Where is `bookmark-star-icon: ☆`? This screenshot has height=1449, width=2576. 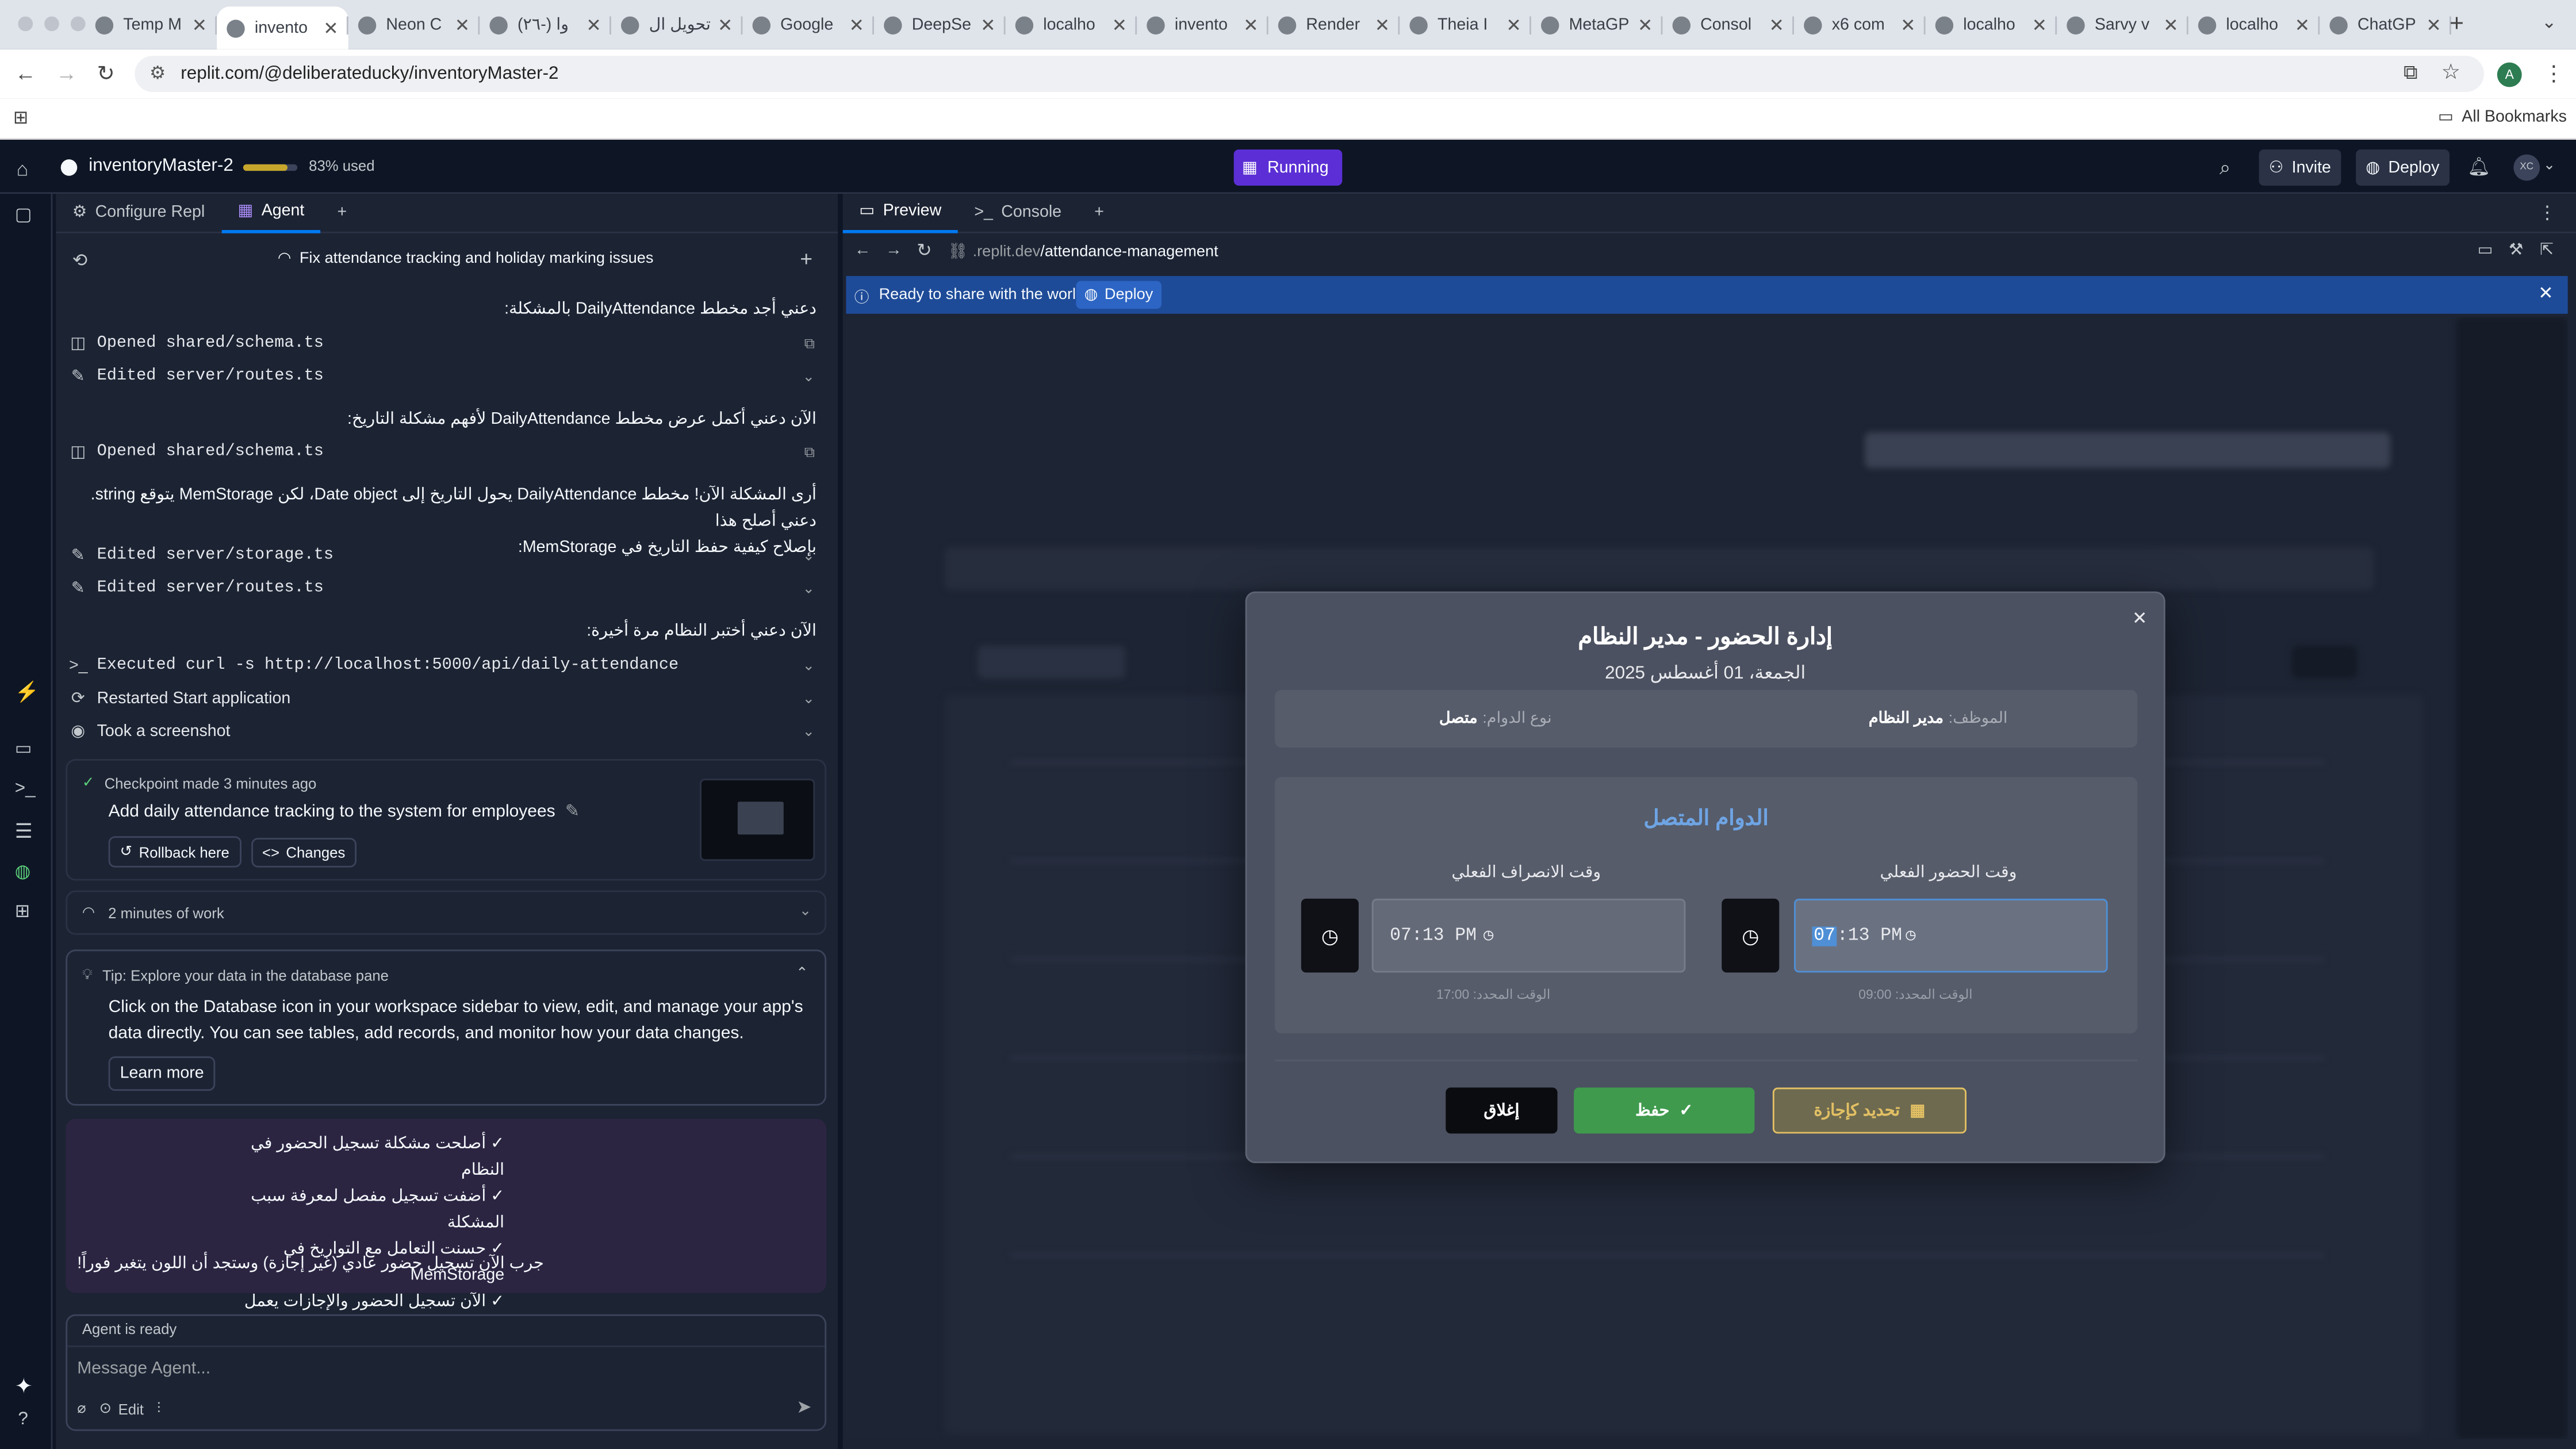 bookmark-star-icon: ☆ is located at coordinates (2450, 72).